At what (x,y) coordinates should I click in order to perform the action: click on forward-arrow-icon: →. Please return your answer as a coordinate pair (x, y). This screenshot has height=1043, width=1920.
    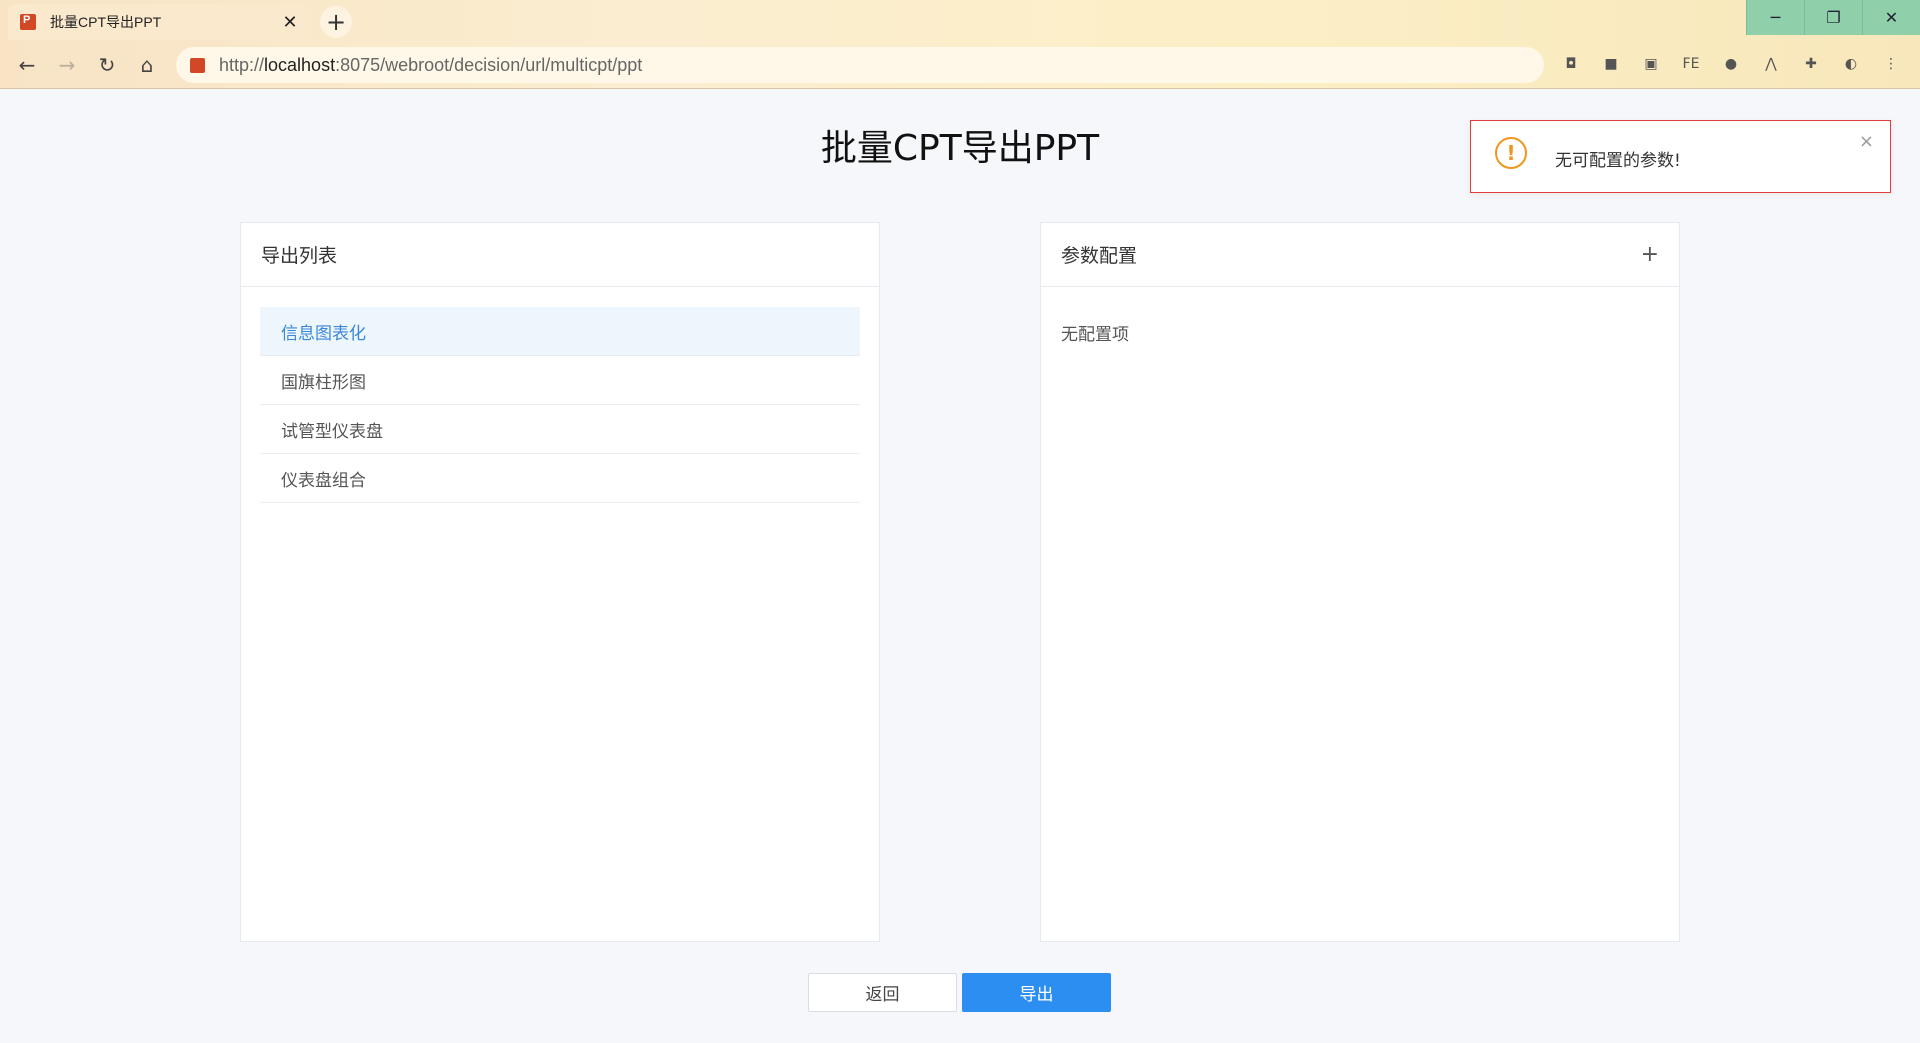
    Looking at the image, I should click on (67, 65).